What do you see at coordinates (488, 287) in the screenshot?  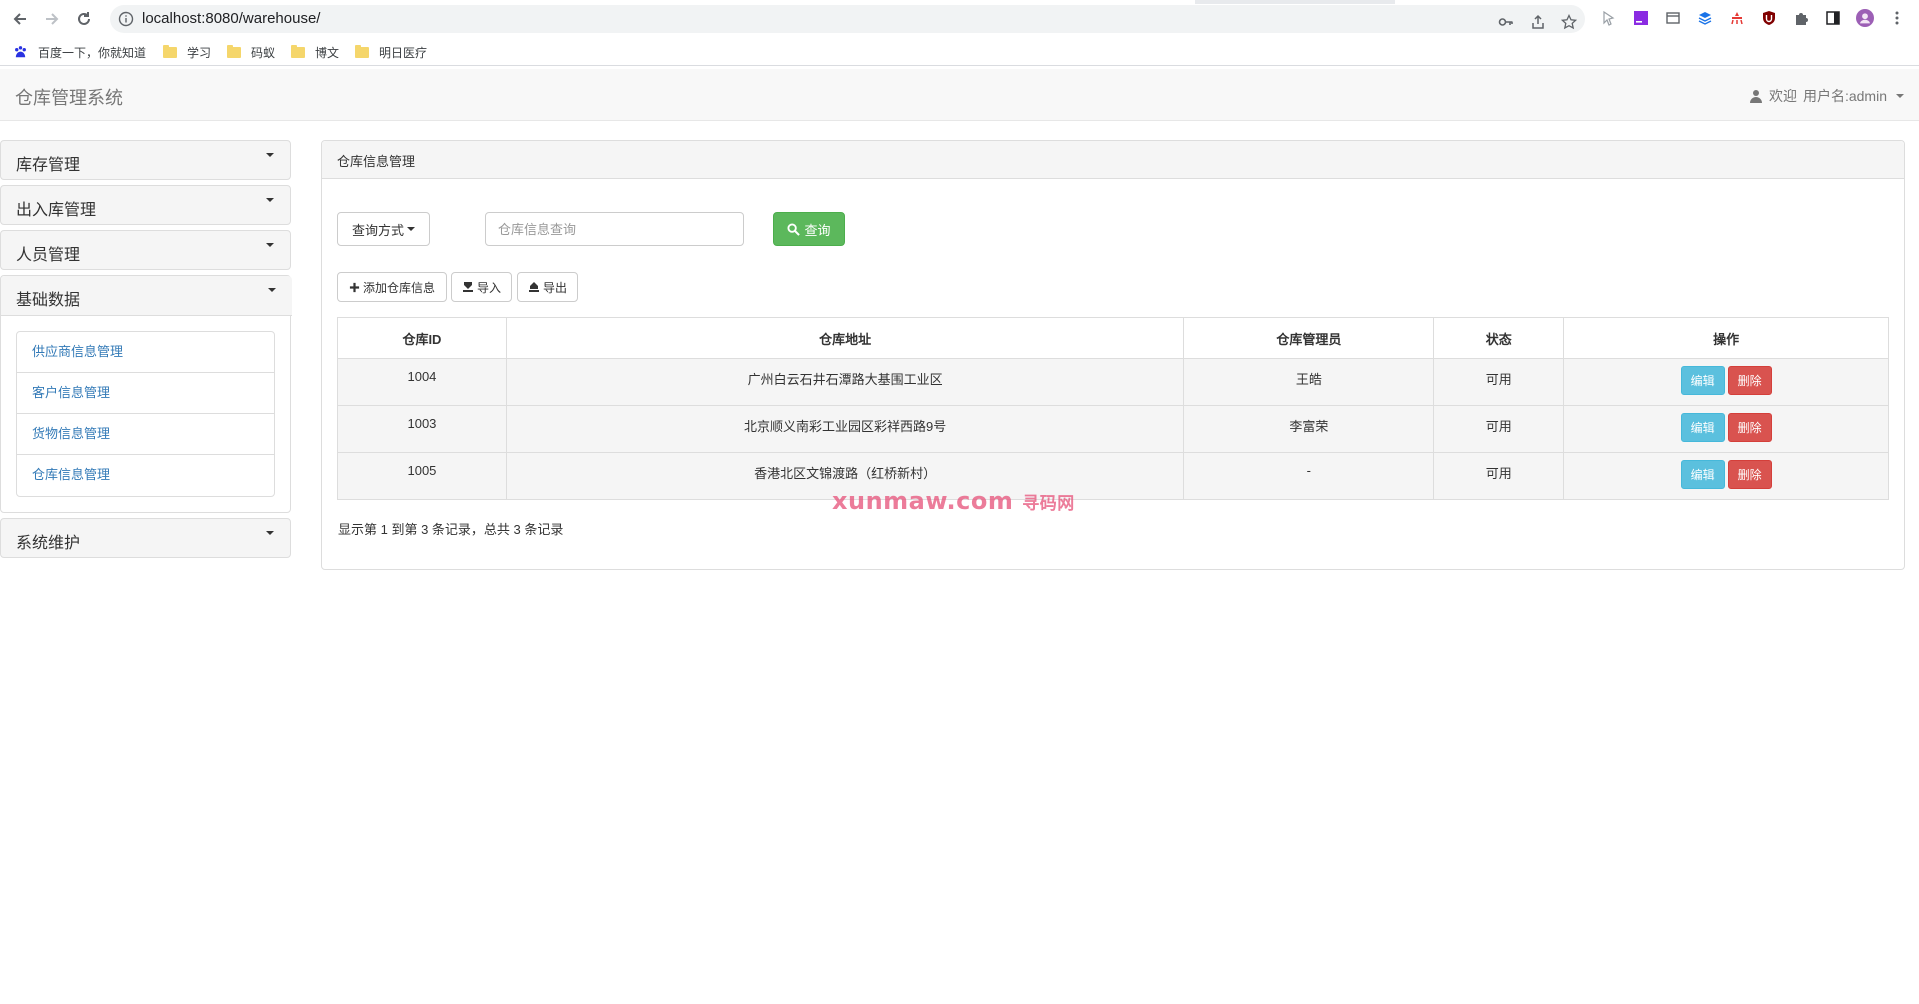 I see `import-button-label: 导入` at bounding box center [488, 287].